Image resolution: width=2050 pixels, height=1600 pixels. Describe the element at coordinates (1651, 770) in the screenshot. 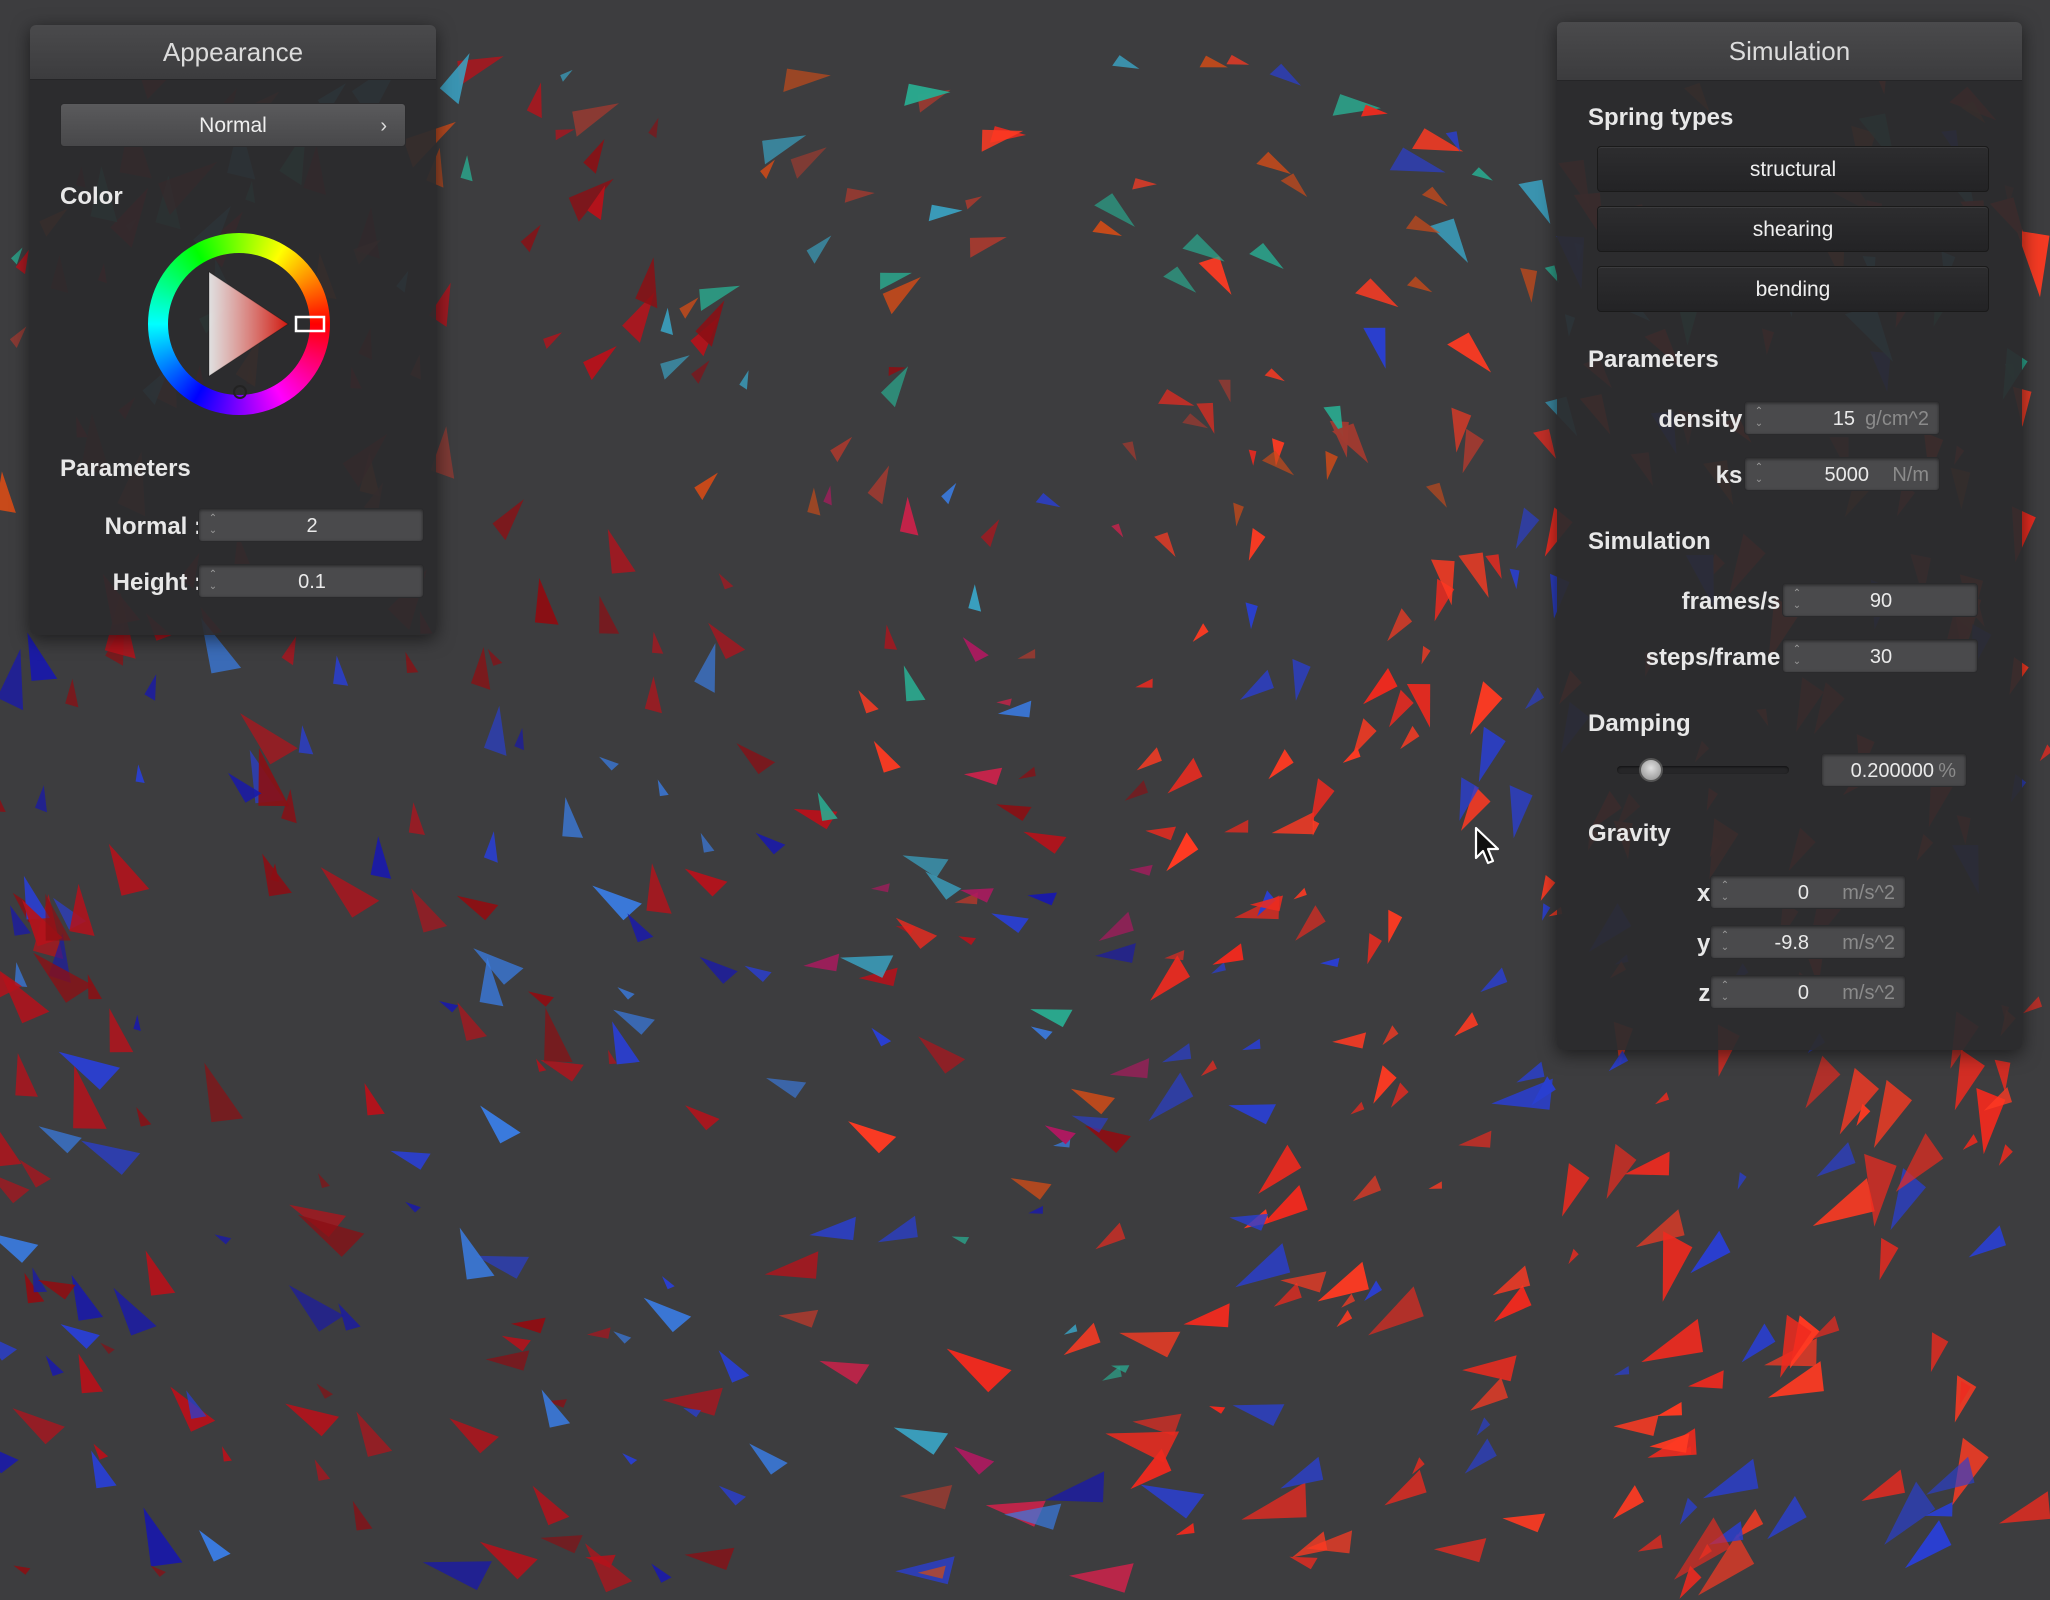

I see `damping-slider-knob` at that location.